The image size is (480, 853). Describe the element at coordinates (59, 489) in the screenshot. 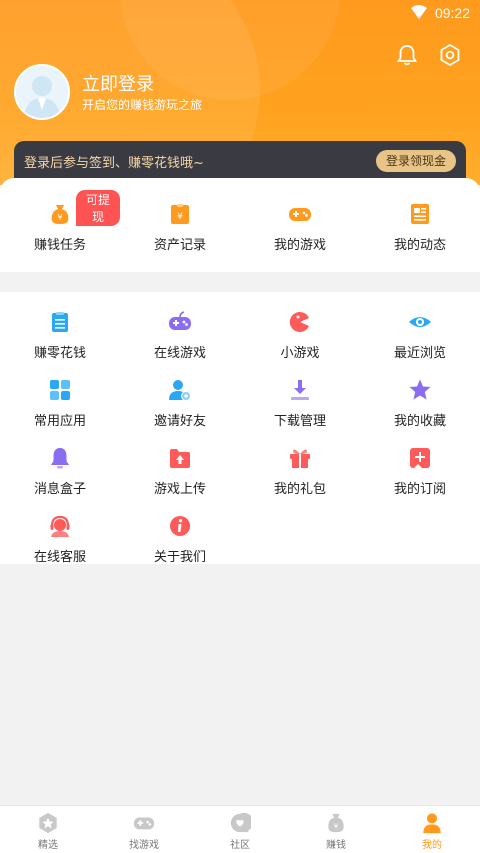

I see `menu-item-label: 消息盒子` at that location.